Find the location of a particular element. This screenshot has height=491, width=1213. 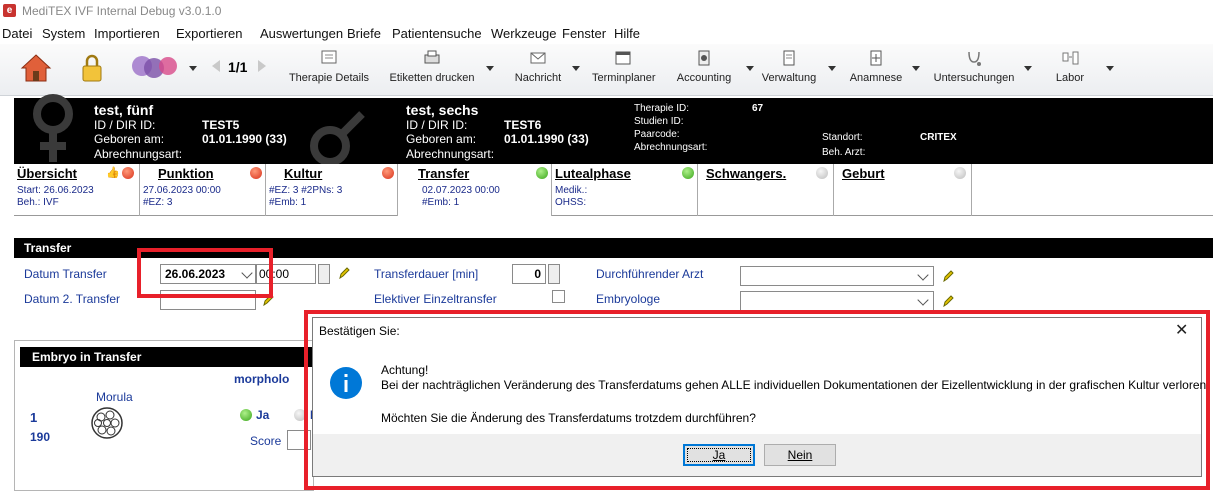

anamnesis-button: Anamnese is located at coordinates (876, 70).